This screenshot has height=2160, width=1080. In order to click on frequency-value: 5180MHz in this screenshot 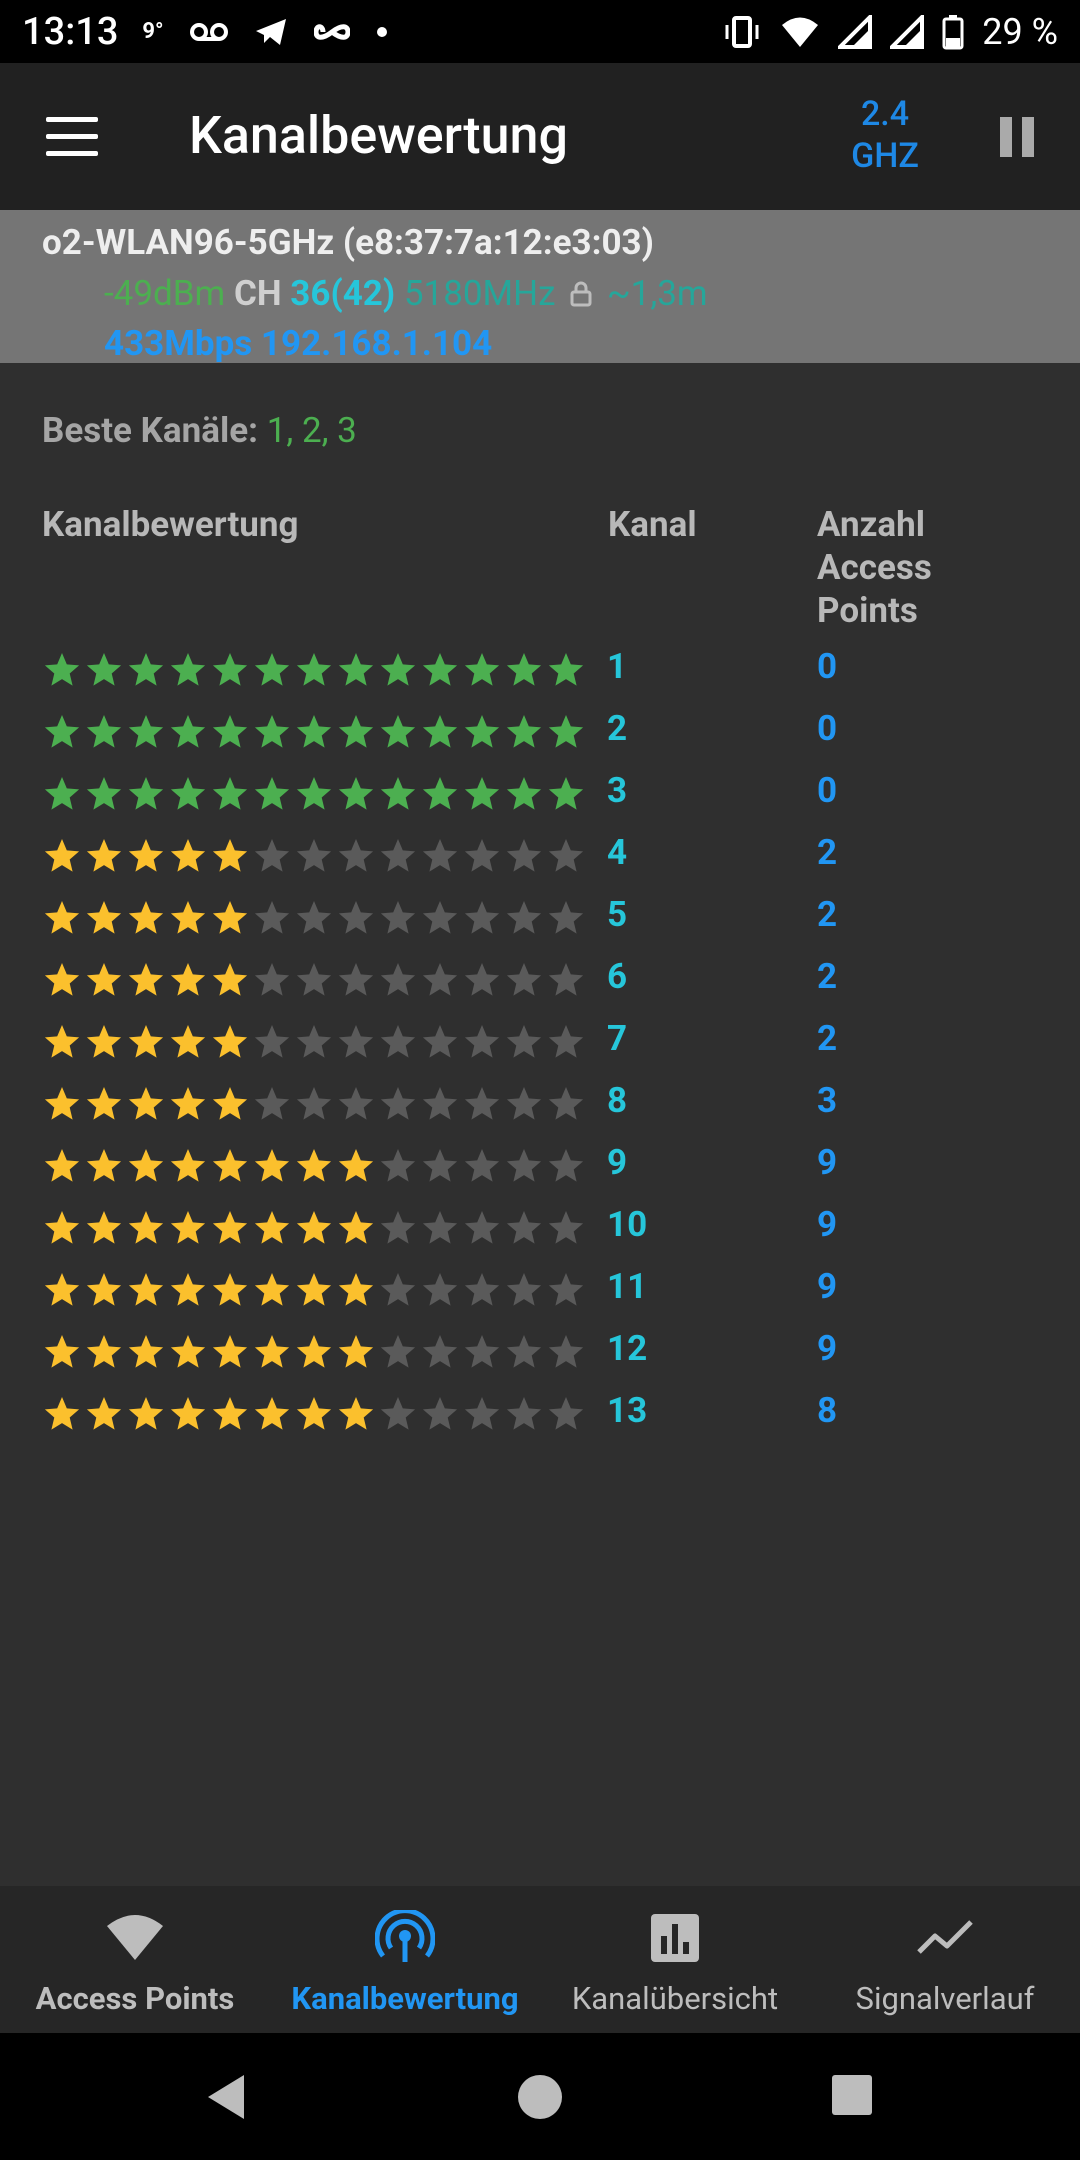, I will do `click(479, 293)`.